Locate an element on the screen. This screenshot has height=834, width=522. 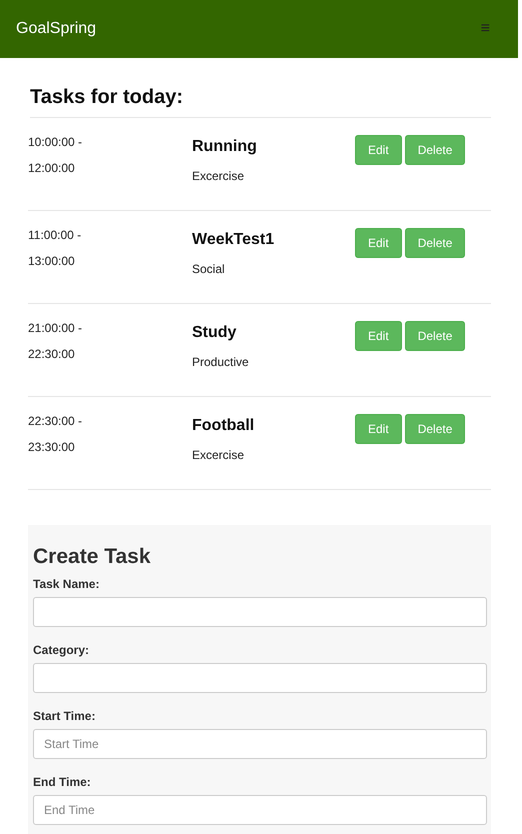
end-time: 13:00:00 is located at coordinates (52, 261).